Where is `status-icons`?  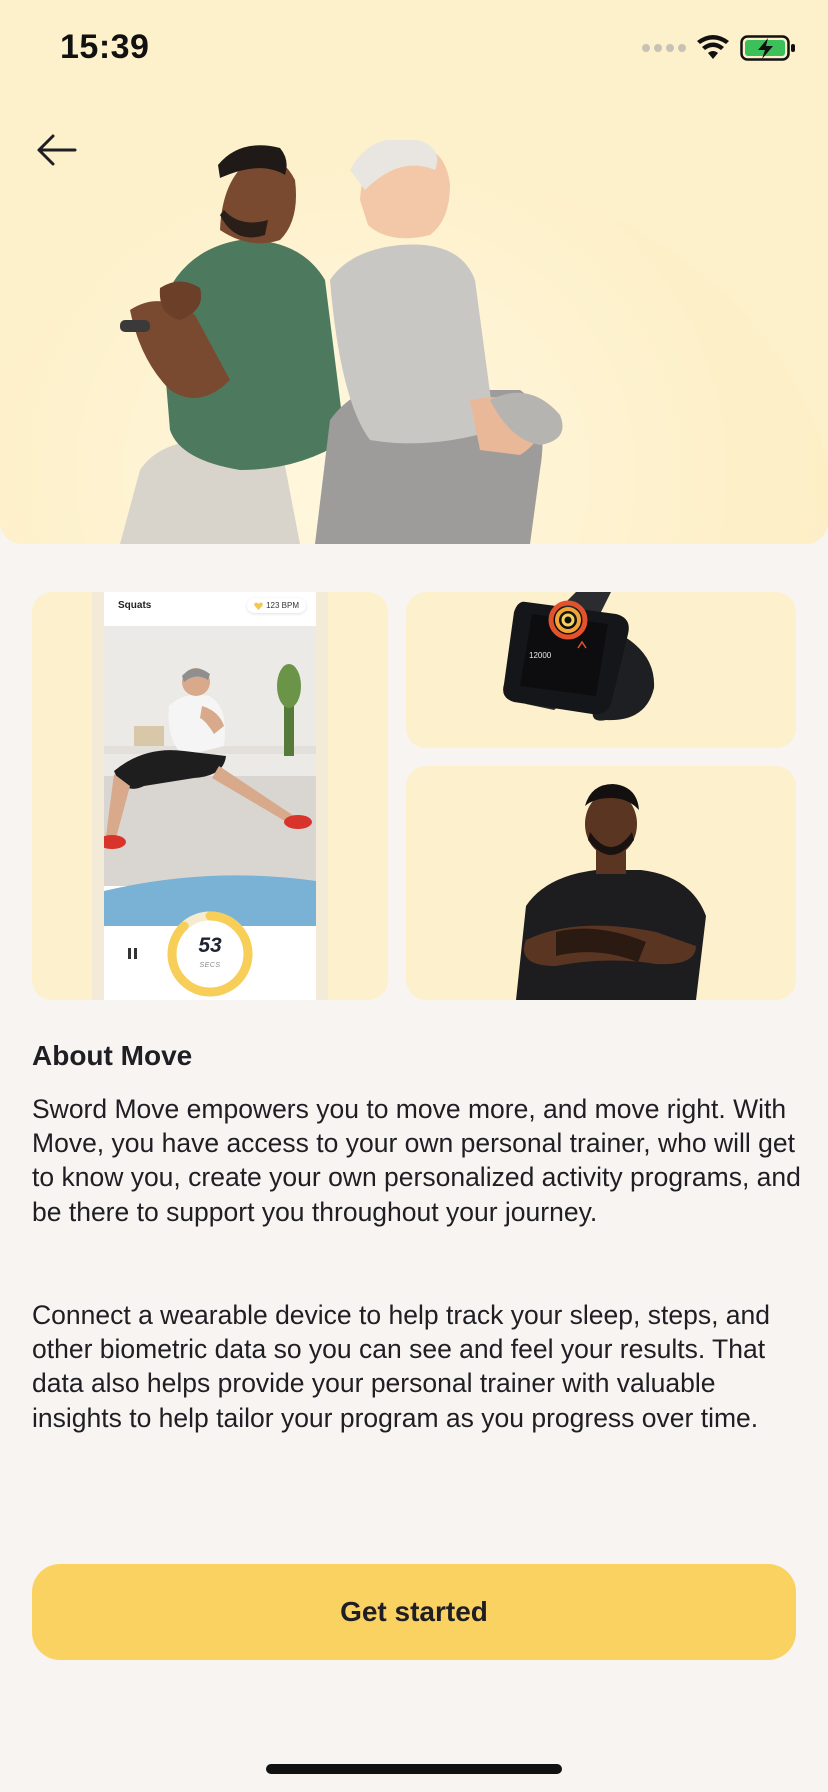
status-icons is located at coordinates (719, 48).